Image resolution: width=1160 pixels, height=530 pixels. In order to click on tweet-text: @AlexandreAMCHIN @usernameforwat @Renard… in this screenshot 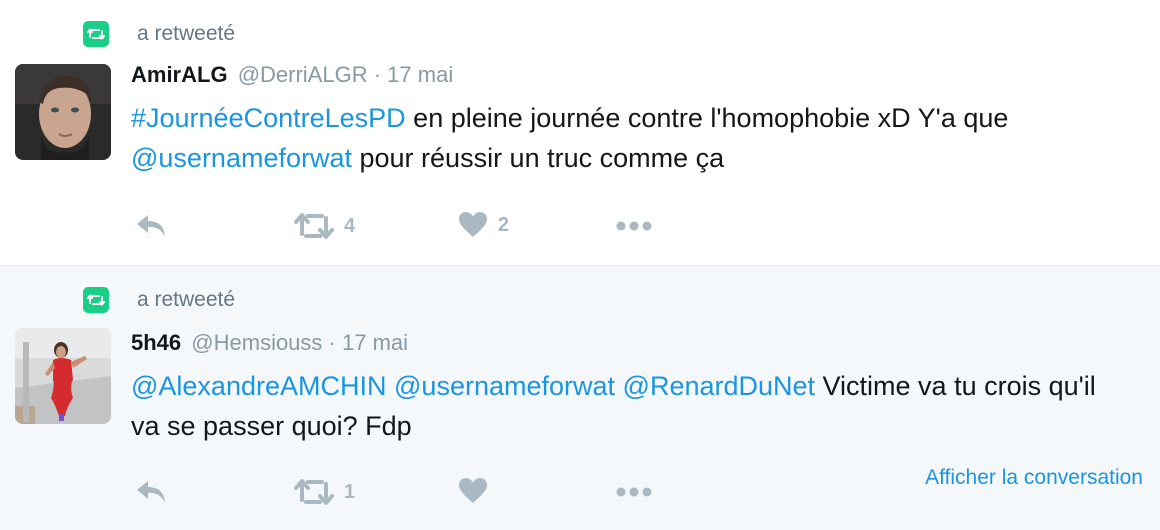, I will do `click(631, 406)`.